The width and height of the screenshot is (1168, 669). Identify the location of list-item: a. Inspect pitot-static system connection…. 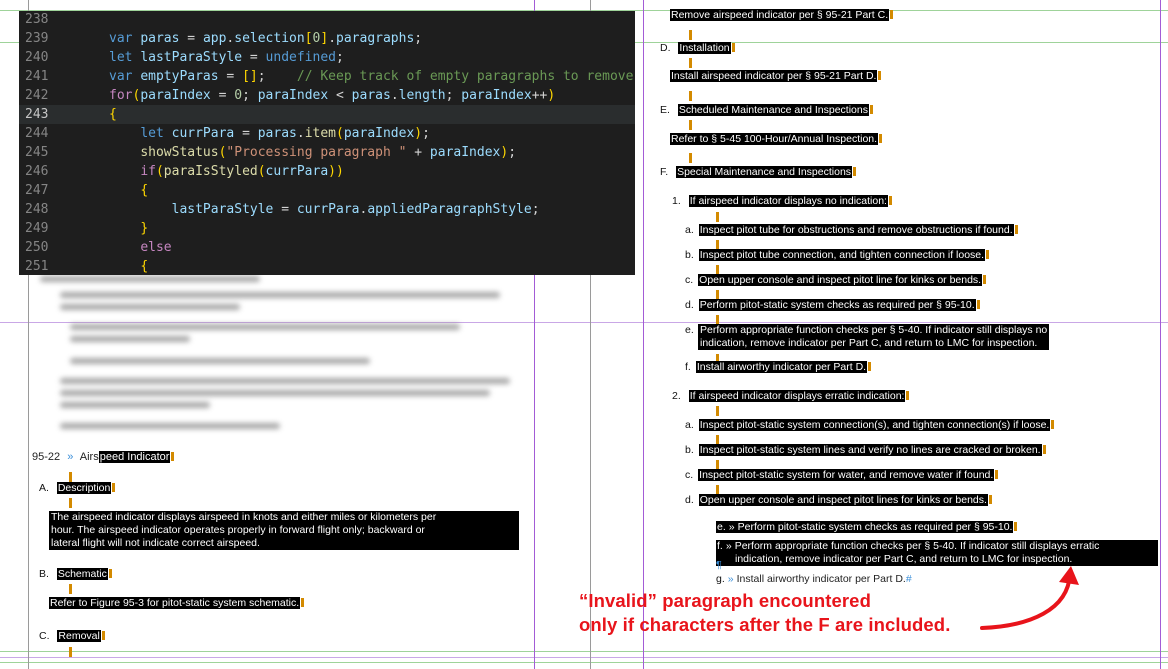
(870, 425).